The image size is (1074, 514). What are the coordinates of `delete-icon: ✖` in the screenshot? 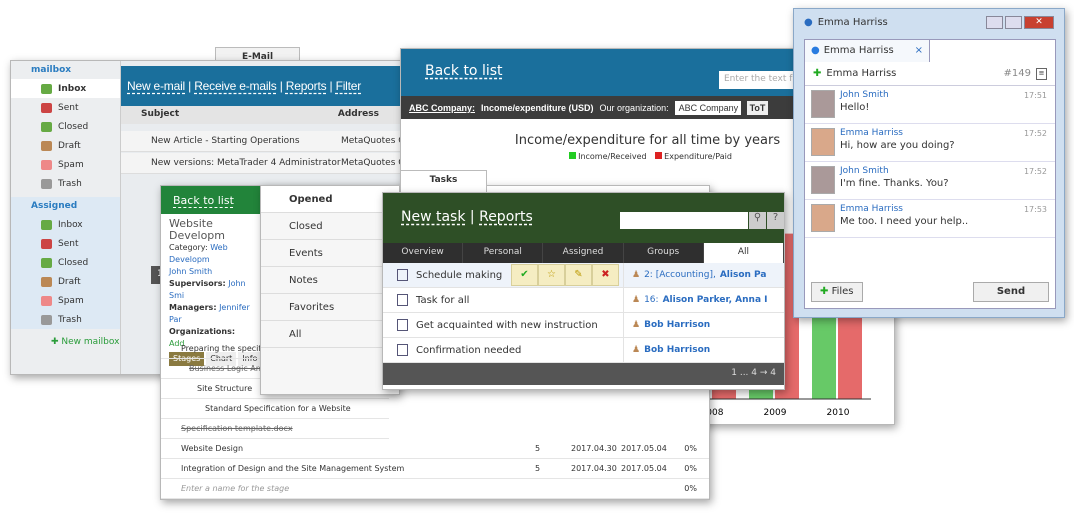 It's located at (605, 275).